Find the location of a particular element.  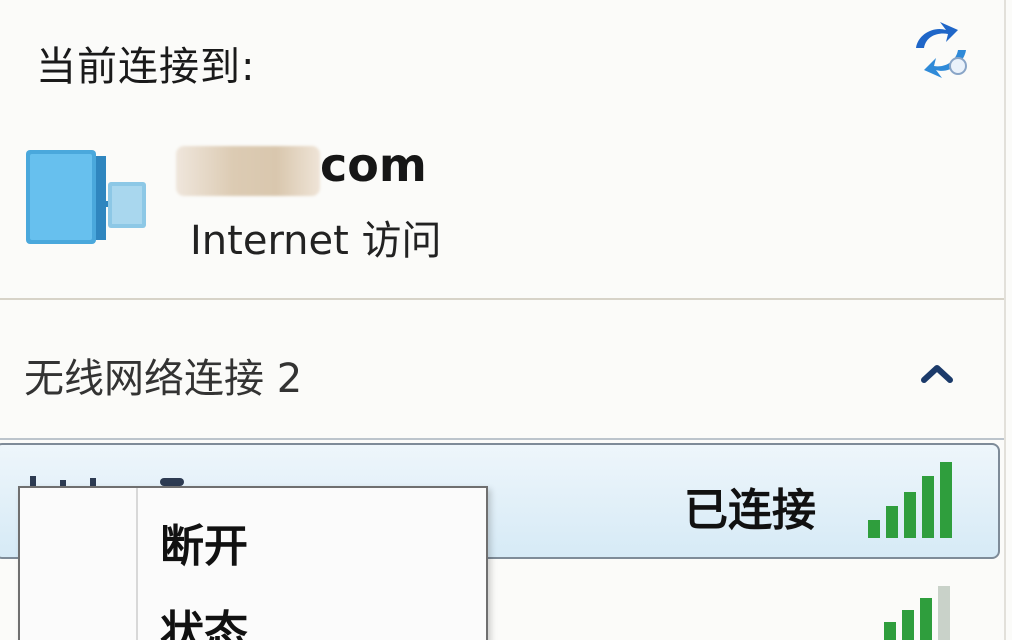

current-network-name: com is located at coordinates (324, 167).